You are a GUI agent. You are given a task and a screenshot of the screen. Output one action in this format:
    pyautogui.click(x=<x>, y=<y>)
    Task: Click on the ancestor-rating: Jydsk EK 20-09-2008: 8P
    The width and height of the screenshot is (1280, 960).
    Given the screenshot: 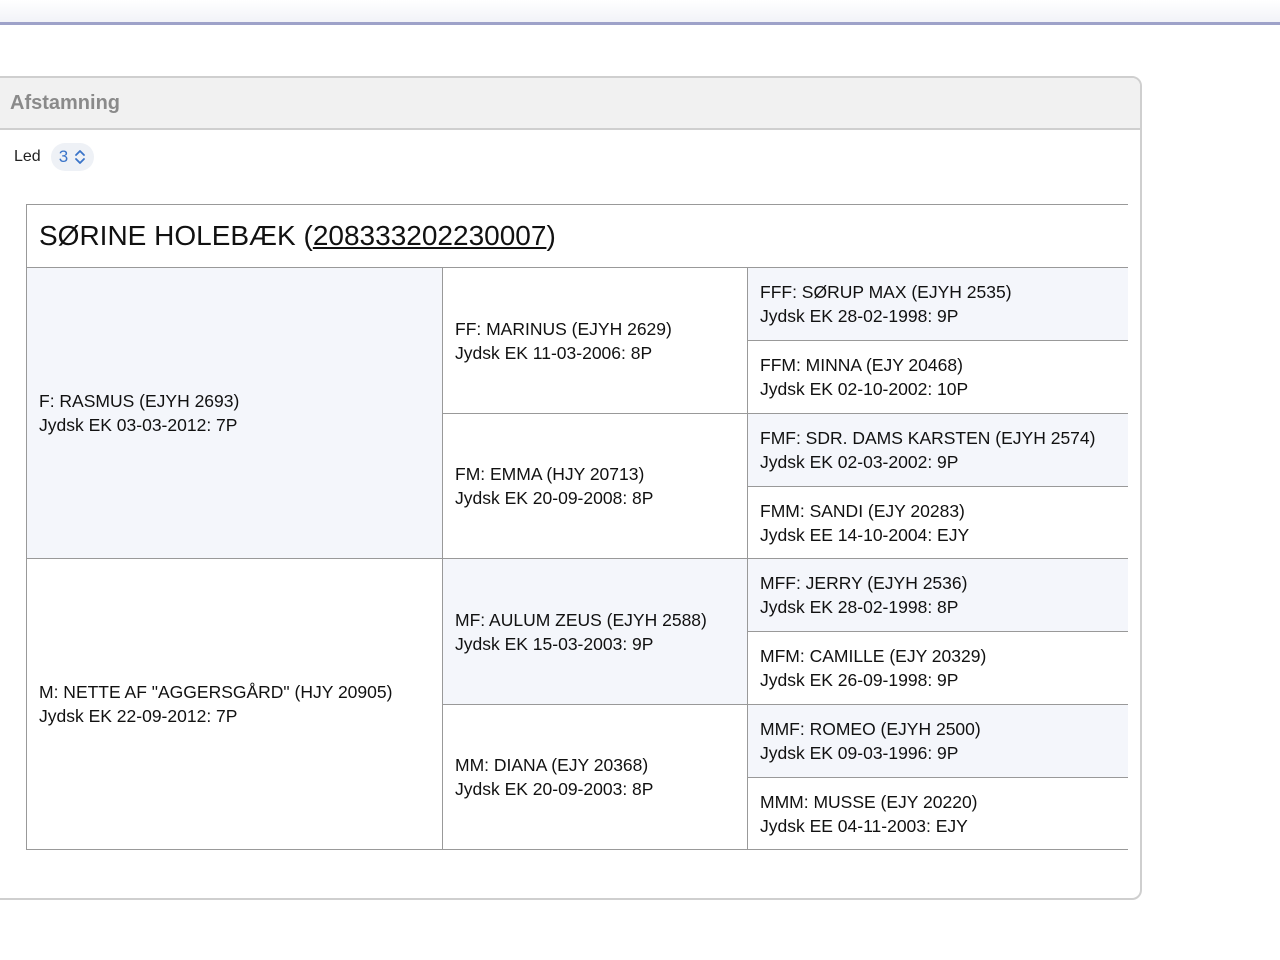 What is the action you would take?
    pyautogui.click(x=554, y=498)
    